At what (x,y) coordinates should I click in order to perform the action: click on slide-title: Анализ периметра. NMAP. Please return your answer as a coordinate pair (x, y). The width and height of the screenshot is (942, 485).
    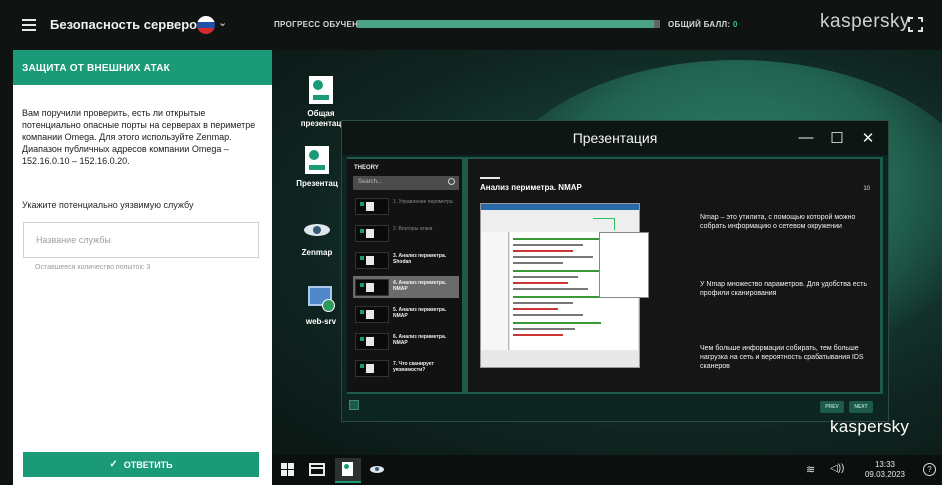
    Looking at the image, I should click on (531, 187).